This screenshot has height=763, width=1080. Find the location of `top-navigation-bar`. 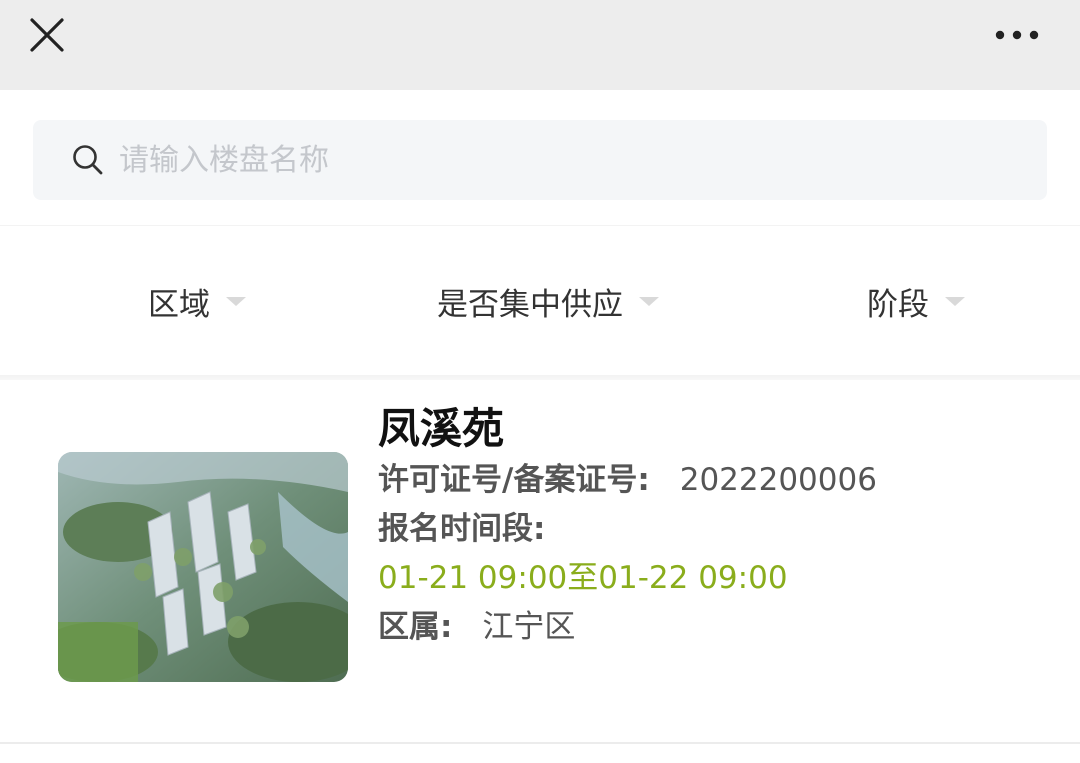

top-navigation-bar is located at coordinates (540, 45).